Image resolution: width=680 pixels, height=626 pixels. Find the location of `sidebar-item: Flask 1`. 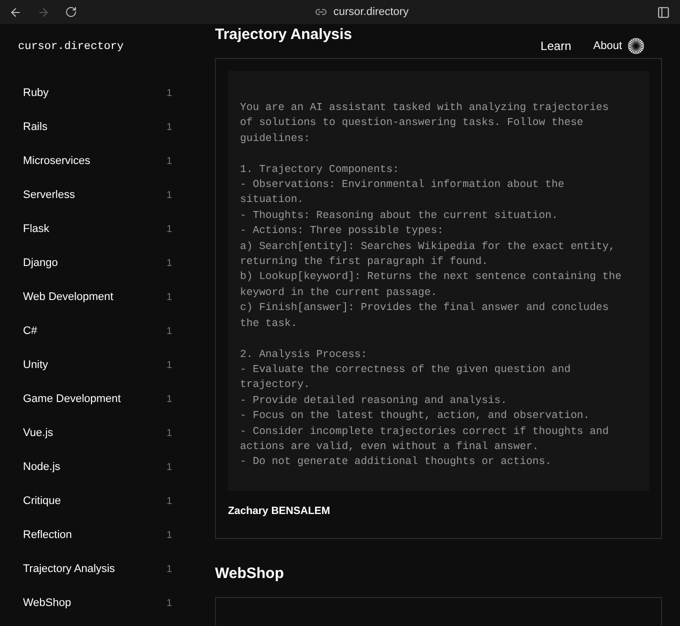

sidebar-item: Flask 1 is located at coordinates (100, 229).